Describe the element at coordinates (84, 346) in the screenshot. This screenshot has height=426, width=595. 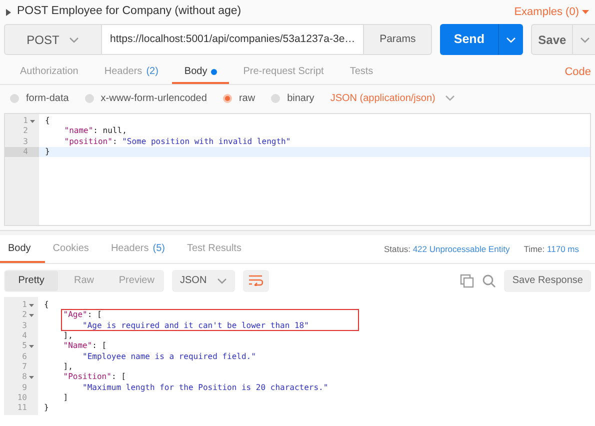
I see `code-line: "Name": [` at that location.